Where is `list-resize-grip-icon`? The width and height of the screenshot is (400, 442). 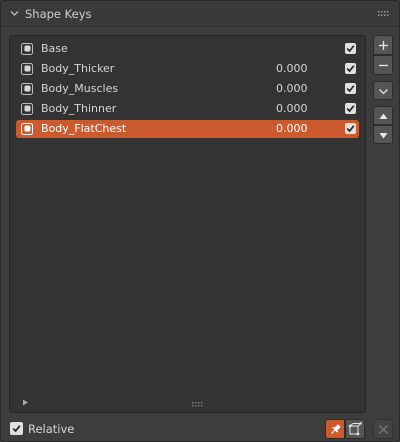 list-resize-grip-icon is located at coordinates (198, 404).